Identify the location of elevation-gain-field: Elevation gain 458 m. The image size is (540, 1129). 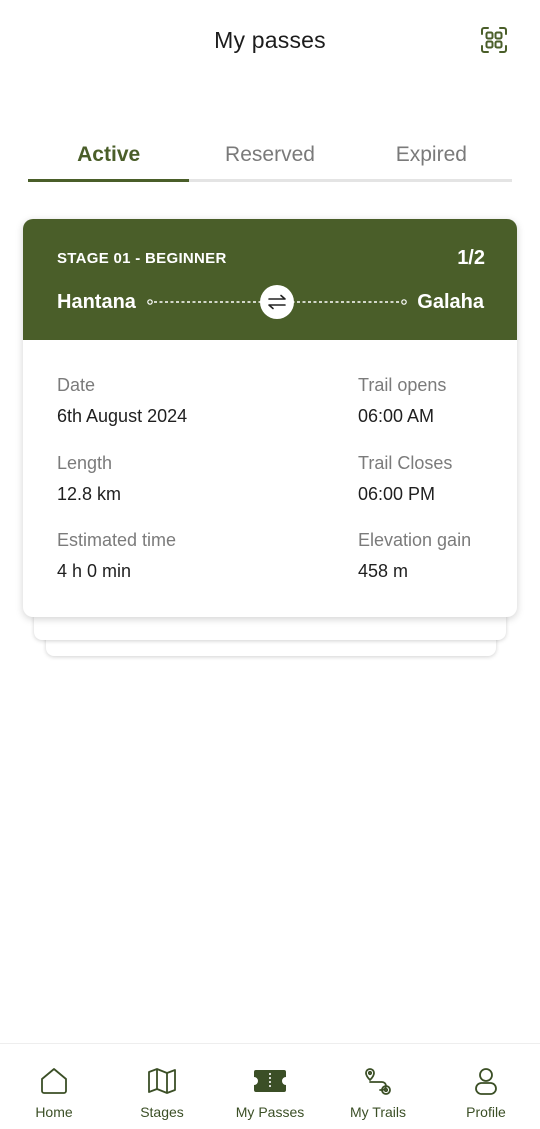
(414, 556).